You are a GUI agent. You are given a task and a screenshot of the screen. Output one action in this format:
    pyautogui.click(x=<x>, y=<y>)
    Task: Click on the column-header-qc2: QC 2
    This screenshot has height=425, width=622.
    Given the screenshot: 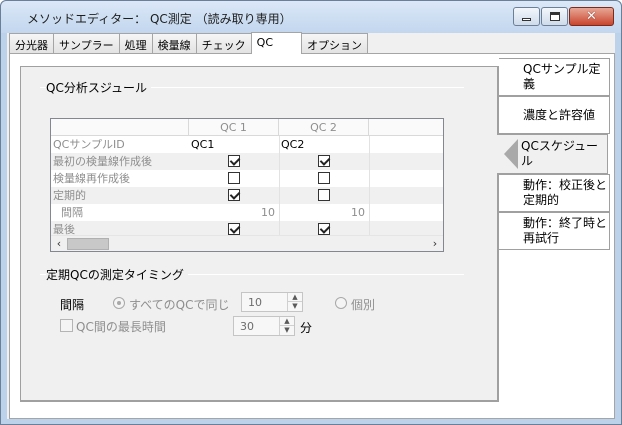 What is the action you would take?
    pyautogui.click(x=324, y=127)
    